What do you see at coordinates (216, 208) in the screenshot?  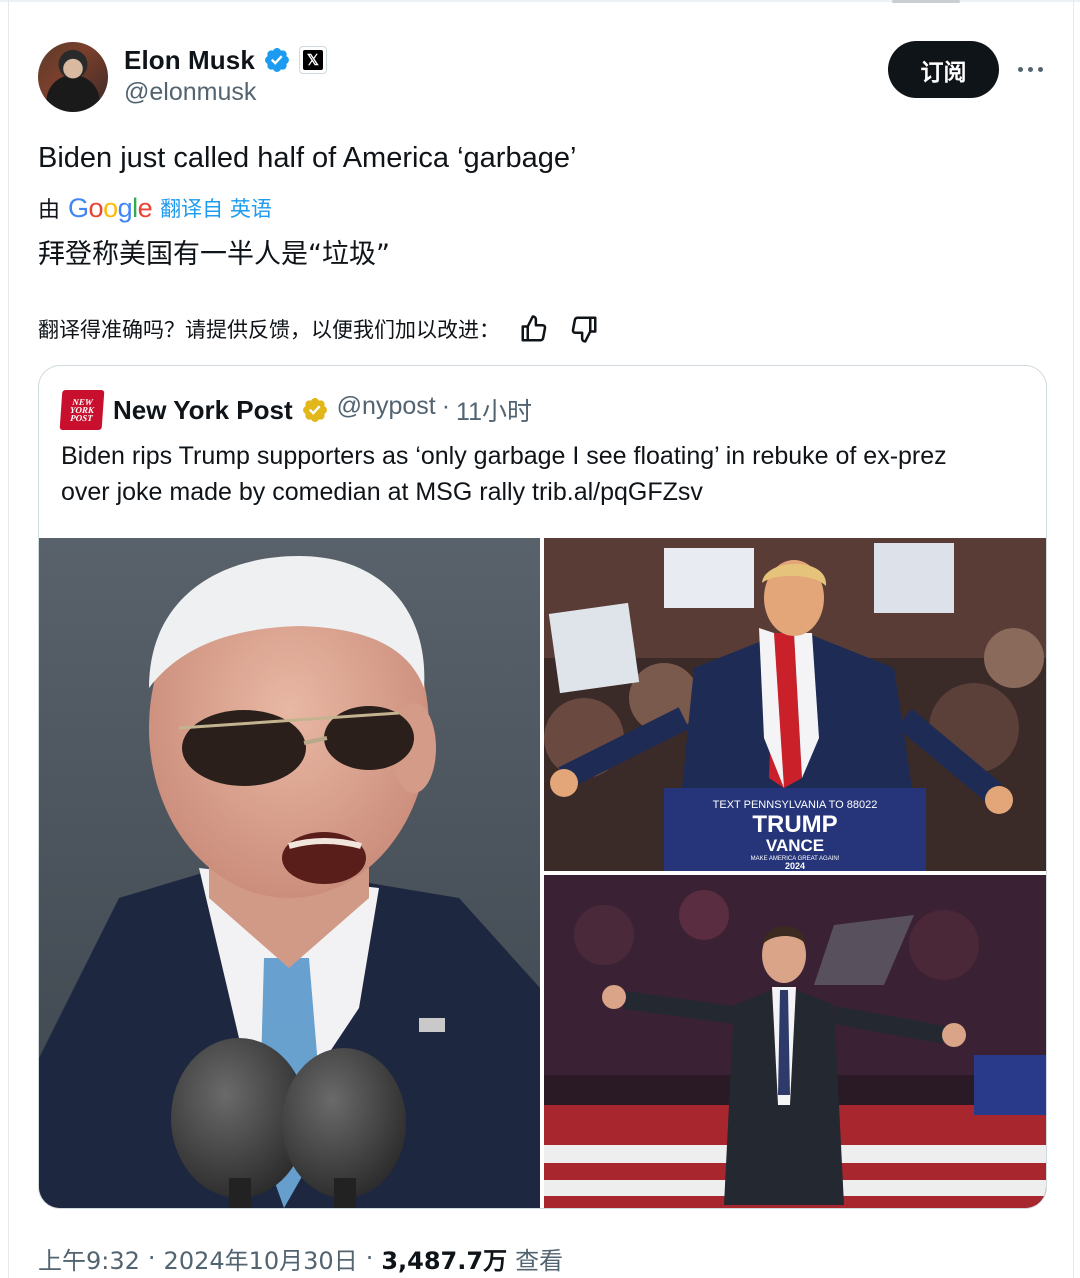 I see `translated-from-link: 翻译自 英语` at bounding box center [216, 208].